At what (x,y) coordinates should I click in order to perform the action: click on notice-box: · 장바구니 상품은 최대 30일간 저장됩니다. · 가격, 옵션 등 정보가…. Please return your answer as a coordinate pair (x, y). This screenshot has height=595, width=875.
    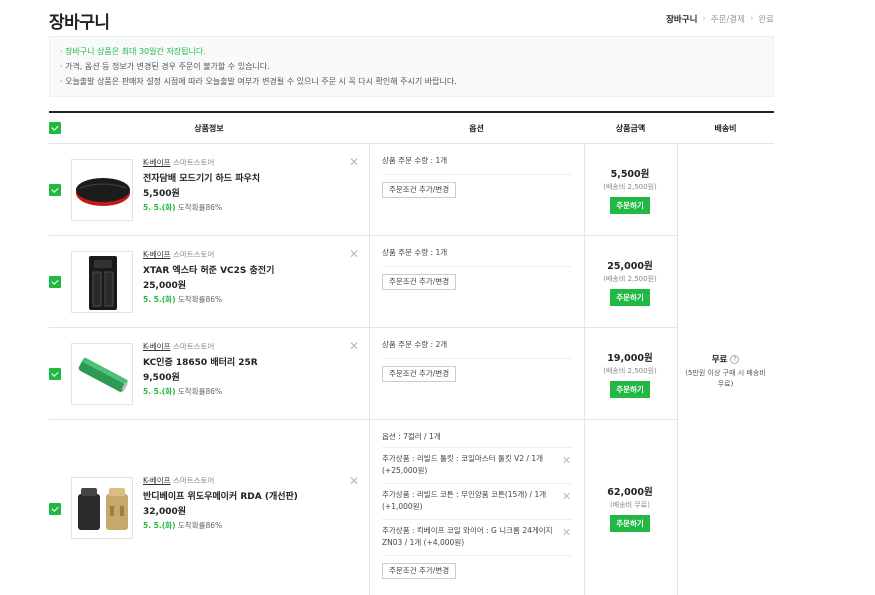
    Looking at the image, I should click on (411, 66).